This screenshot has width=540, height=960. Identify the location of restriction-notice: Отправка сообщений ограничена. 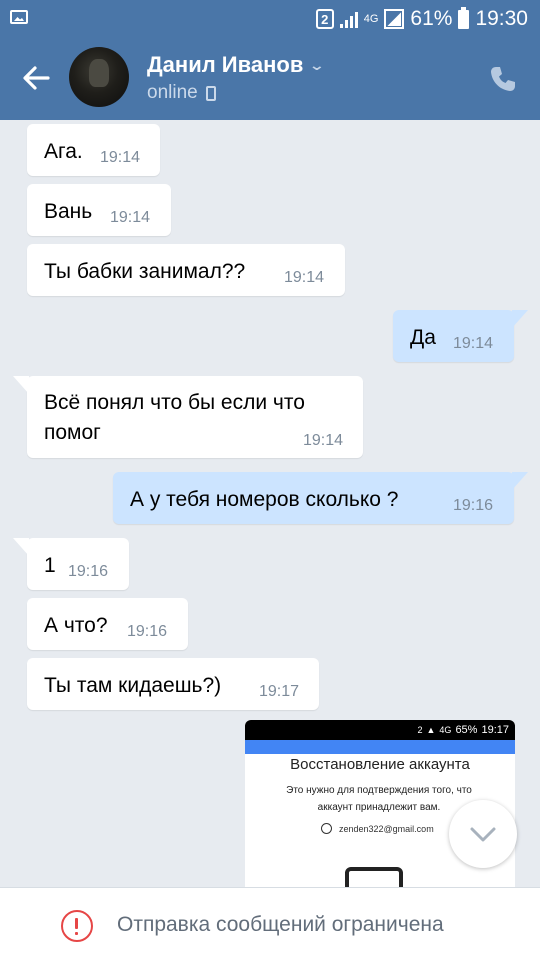
(280, 924).